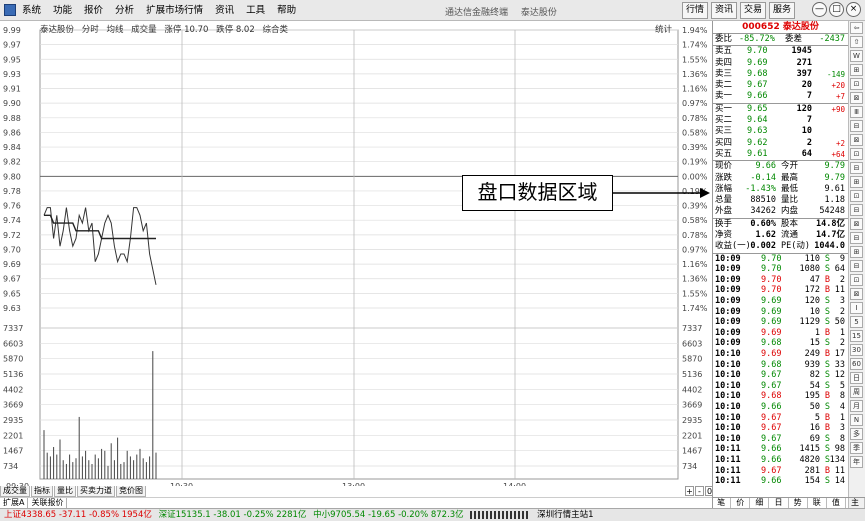  What do you see at coordinates (695, 191) in the screenshot?
I see `pct-tick-label: 0.19%` at bounding box center [695, 191].